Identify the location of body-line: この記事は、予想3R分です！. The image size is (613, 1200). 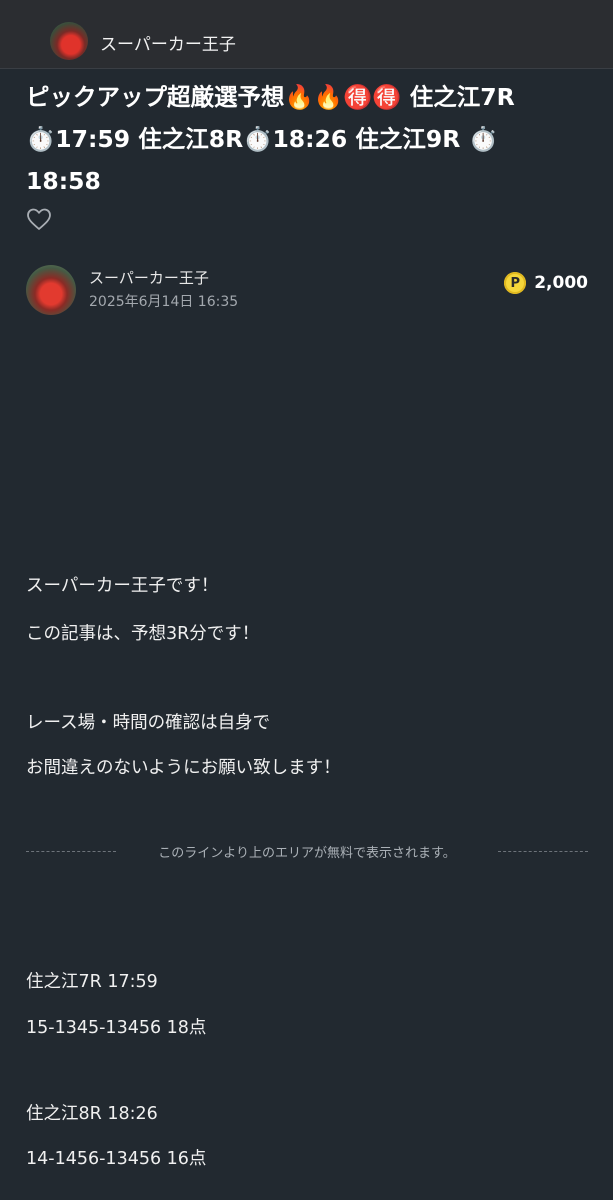
(143, 634).